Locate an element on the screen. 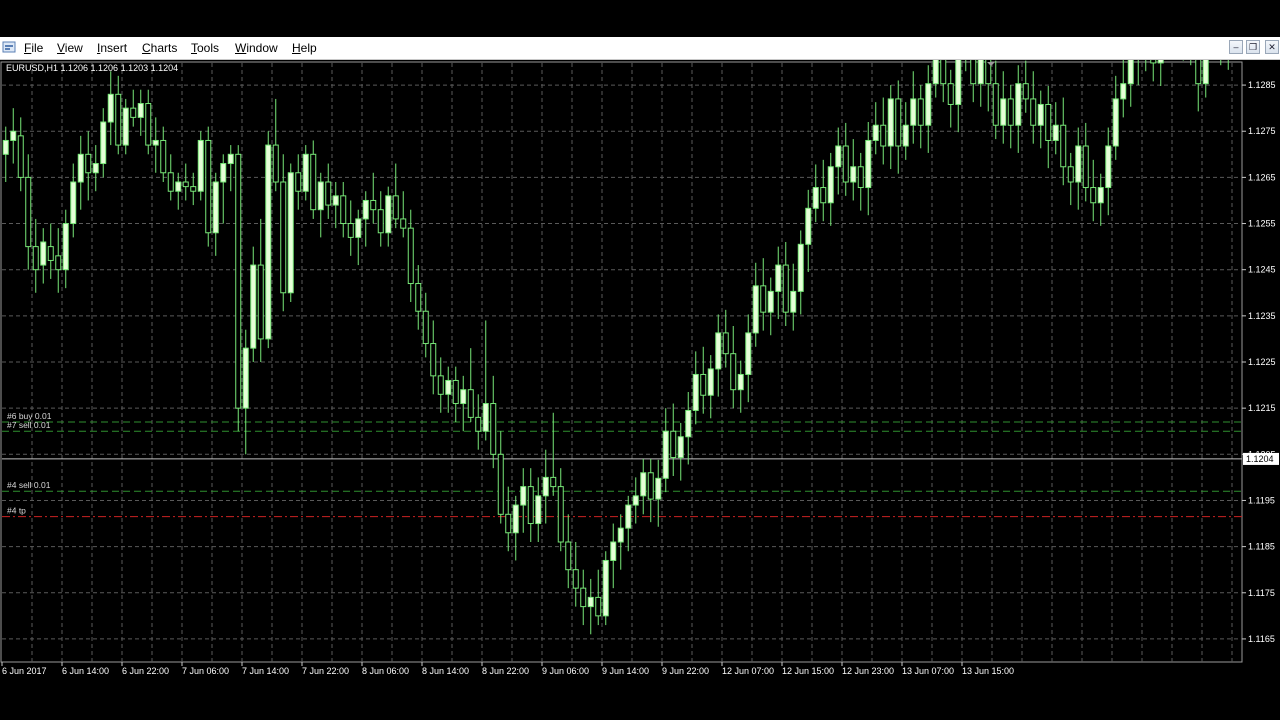  terminal-app-icon is located at coordinates (9, 47).